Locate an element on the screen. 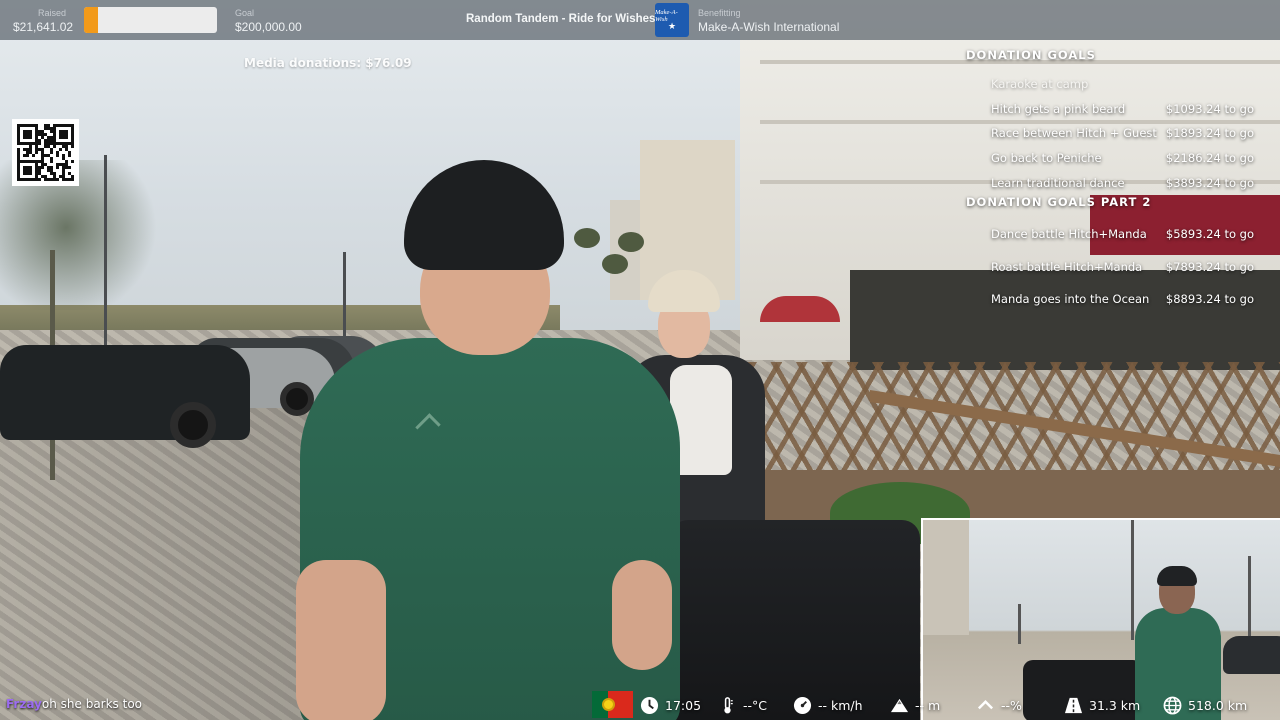 This screenshot has height=720, width=1280. chevron-up-icon is located at coordinates (985, 705).